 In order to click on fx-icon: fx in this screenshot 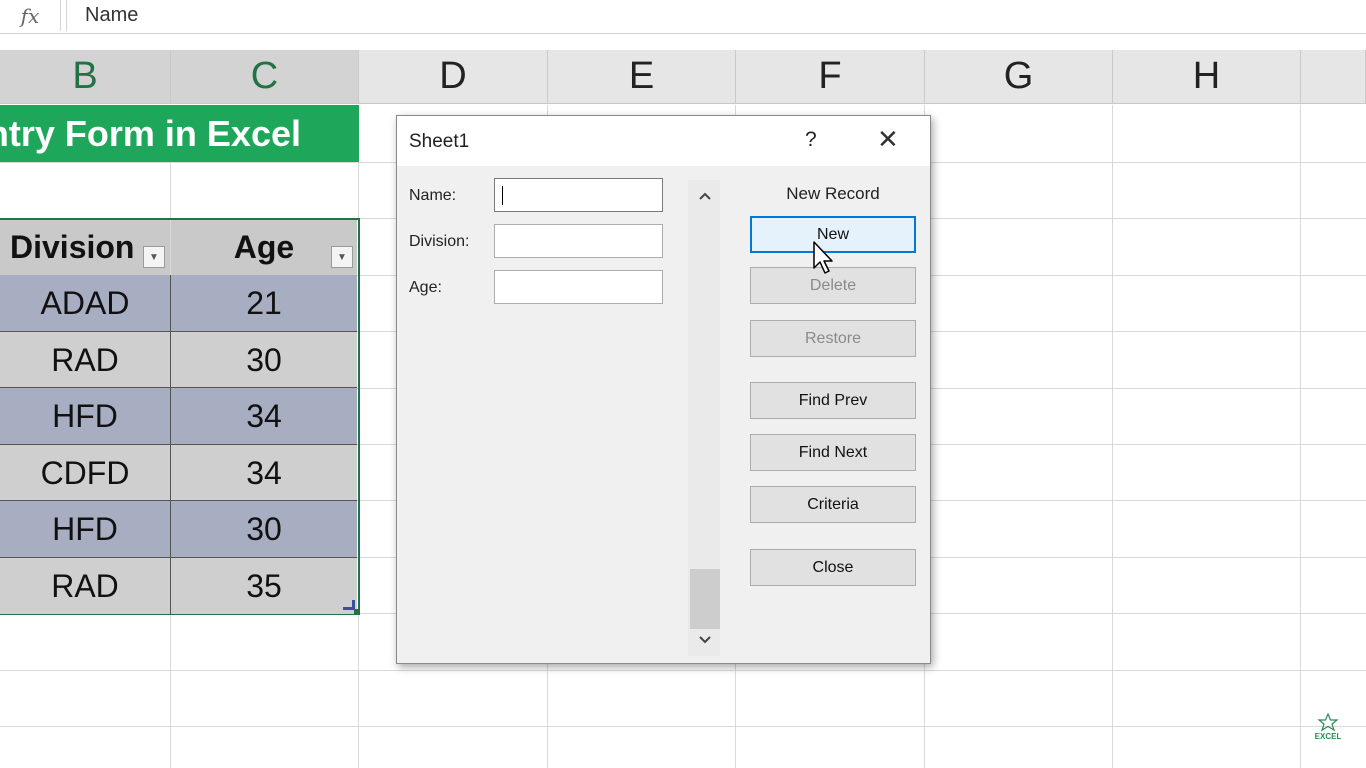, I will do `click(30, 15)`.